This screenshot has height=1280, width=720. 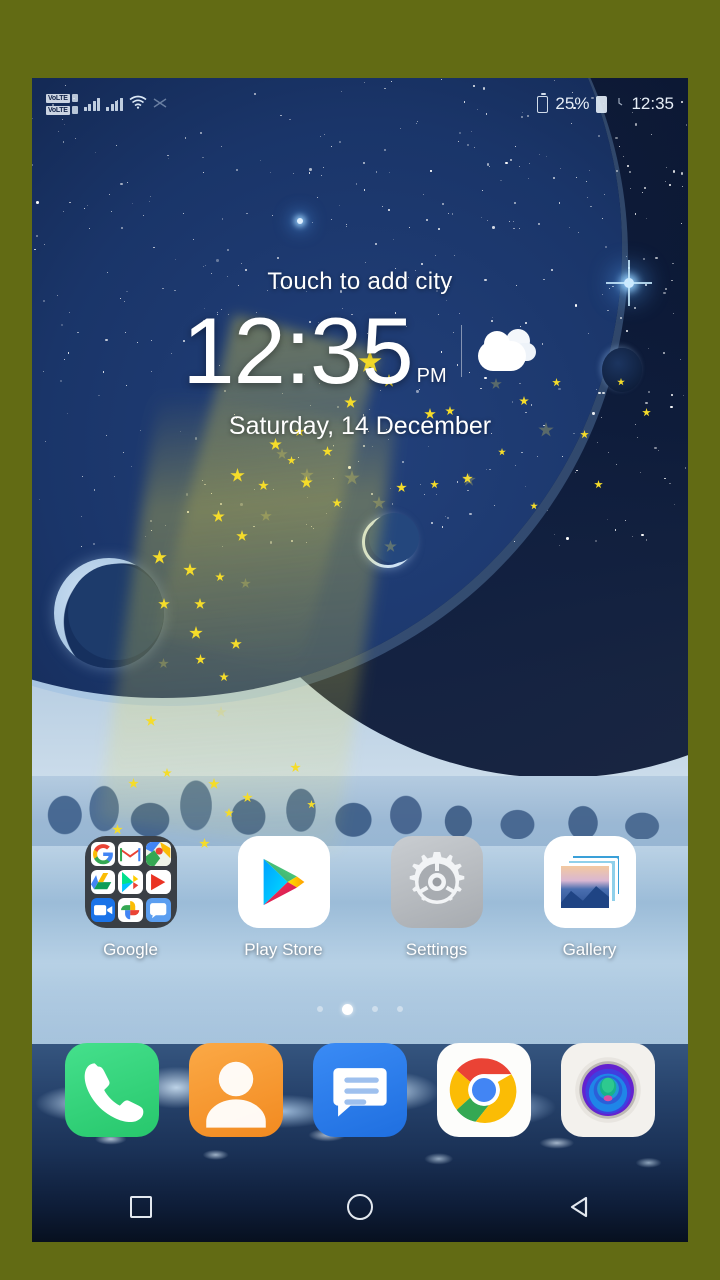 I want to click on wifi-icon, so click(x=138, y=104).